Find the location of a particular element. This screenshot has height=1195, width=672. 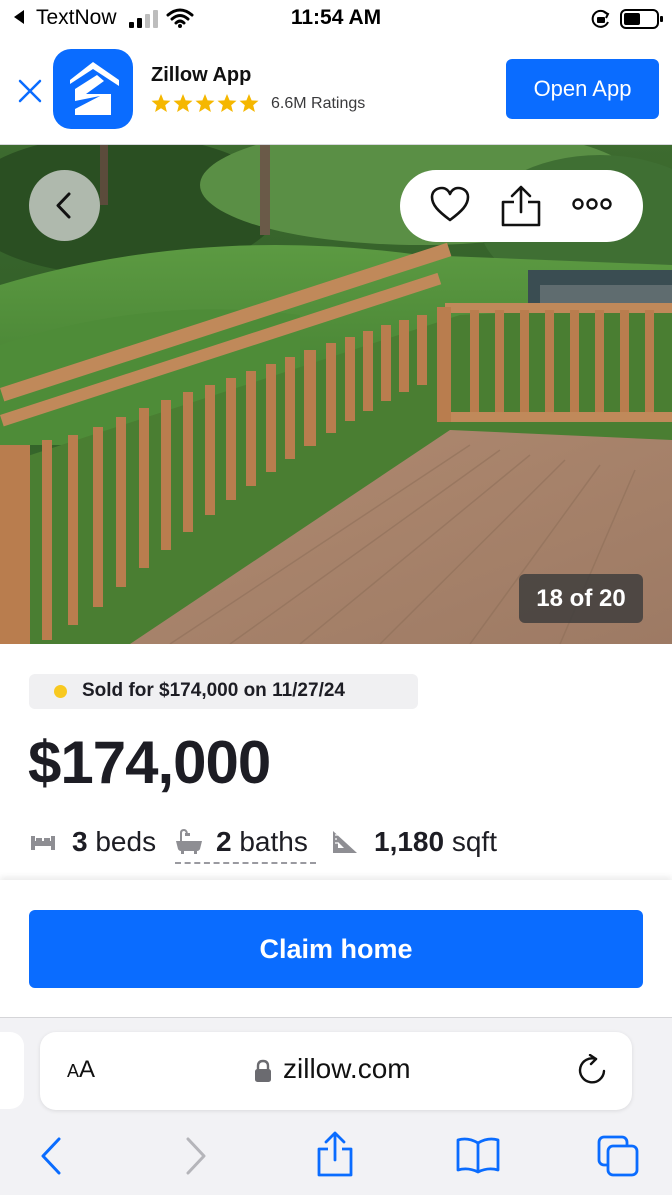

listing-price: $174,000 is located at coordinates (149, 762).